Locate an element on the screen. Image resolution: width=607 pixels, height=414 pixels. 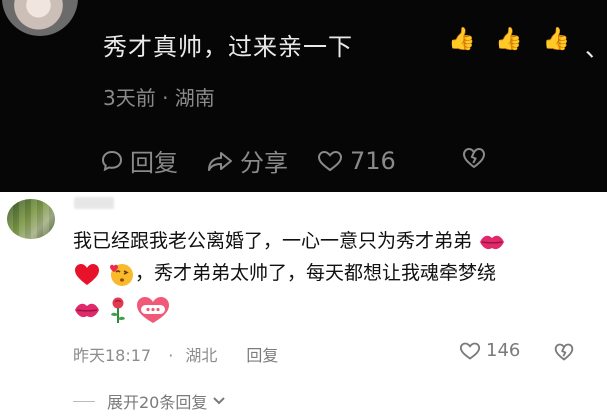
comment-line-2: ，秀才弟弟太帅了，每天都想让我魂牵梦绕 is located at coordinates (316, 273).